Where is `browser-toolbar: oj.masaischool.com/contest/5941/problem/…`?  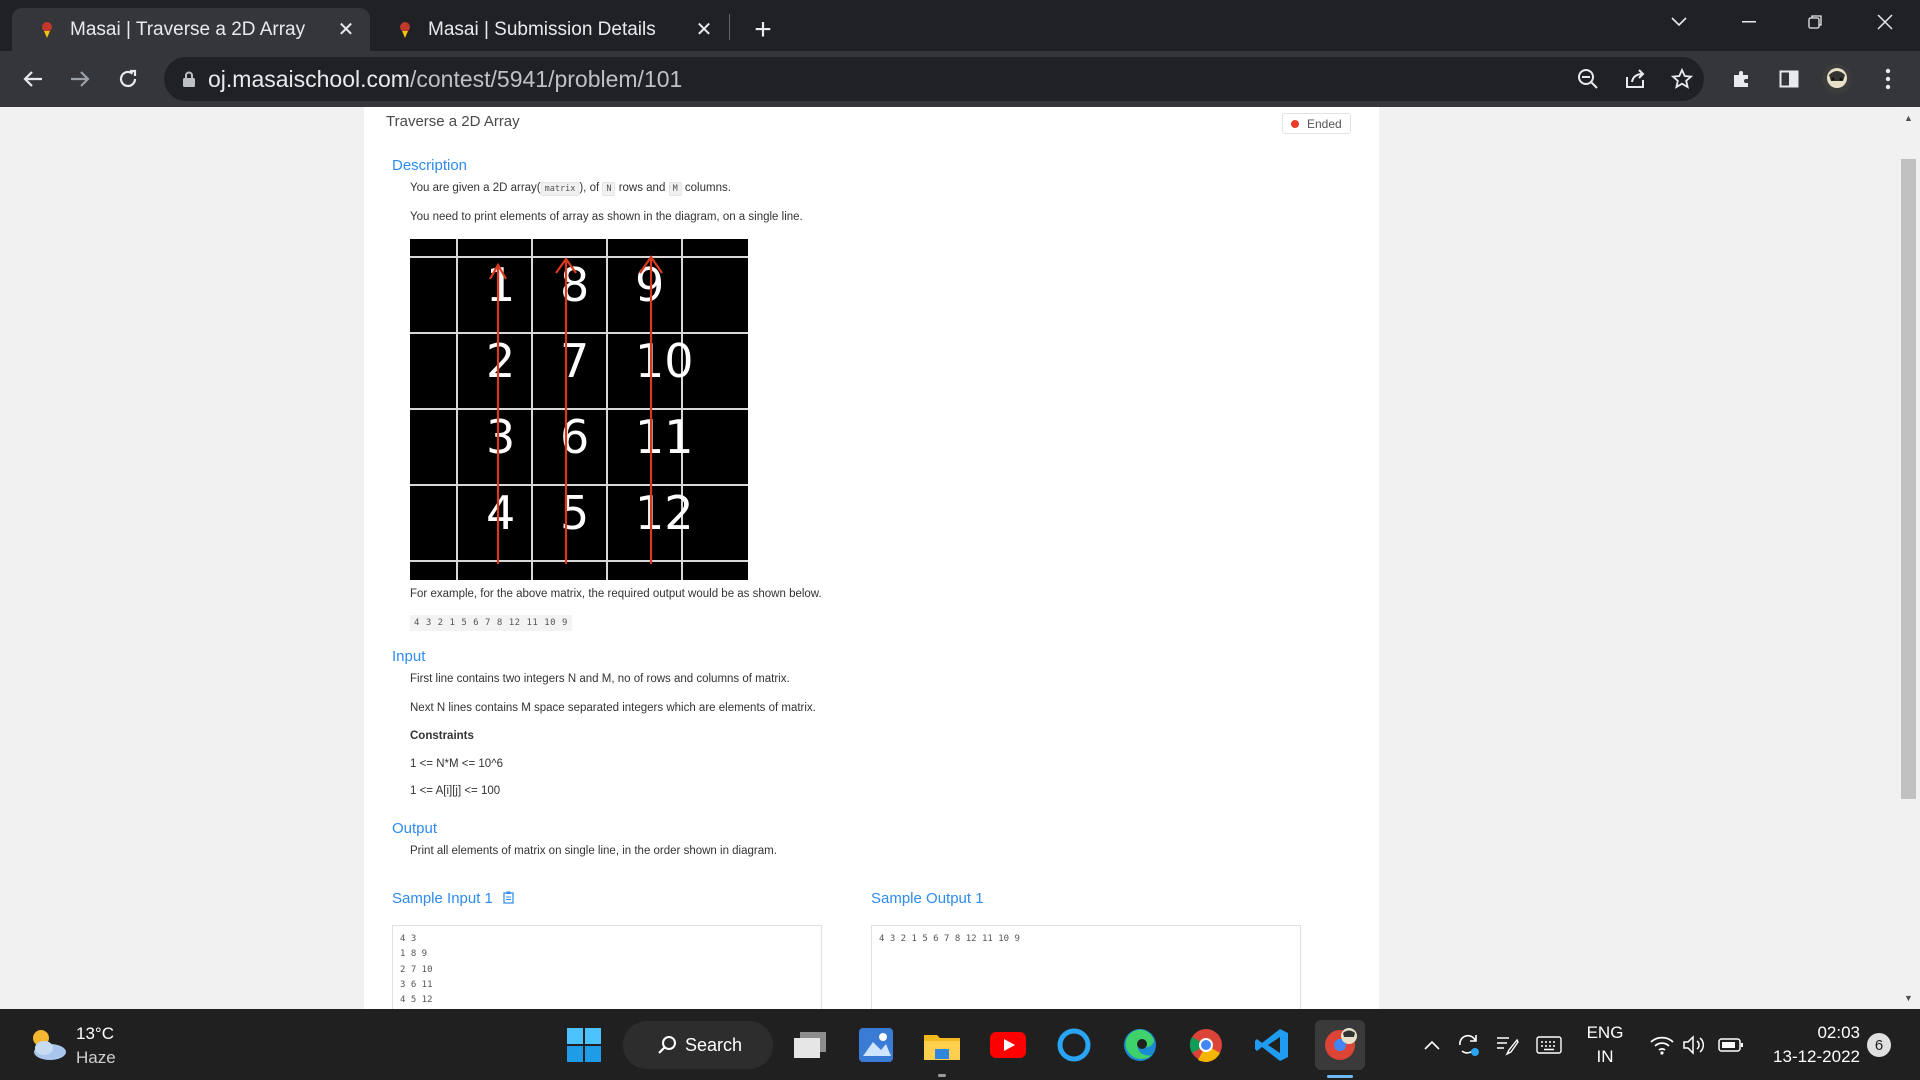 browser-toolbar: oj.masaischool.com/contest/5941/problem/… is located at coordinates (960, 79).